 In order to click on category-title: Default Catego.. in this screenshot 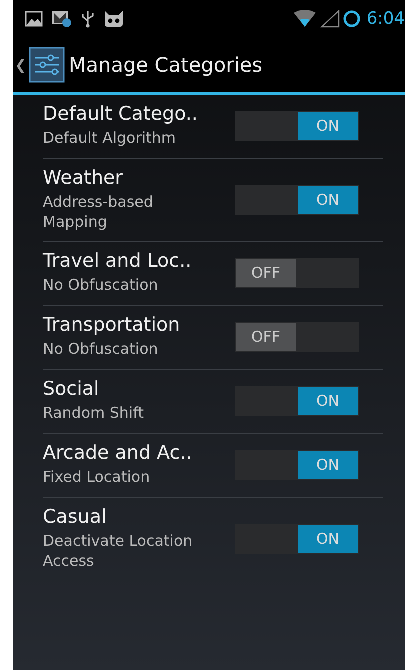, I will do `click(121, 114)`.